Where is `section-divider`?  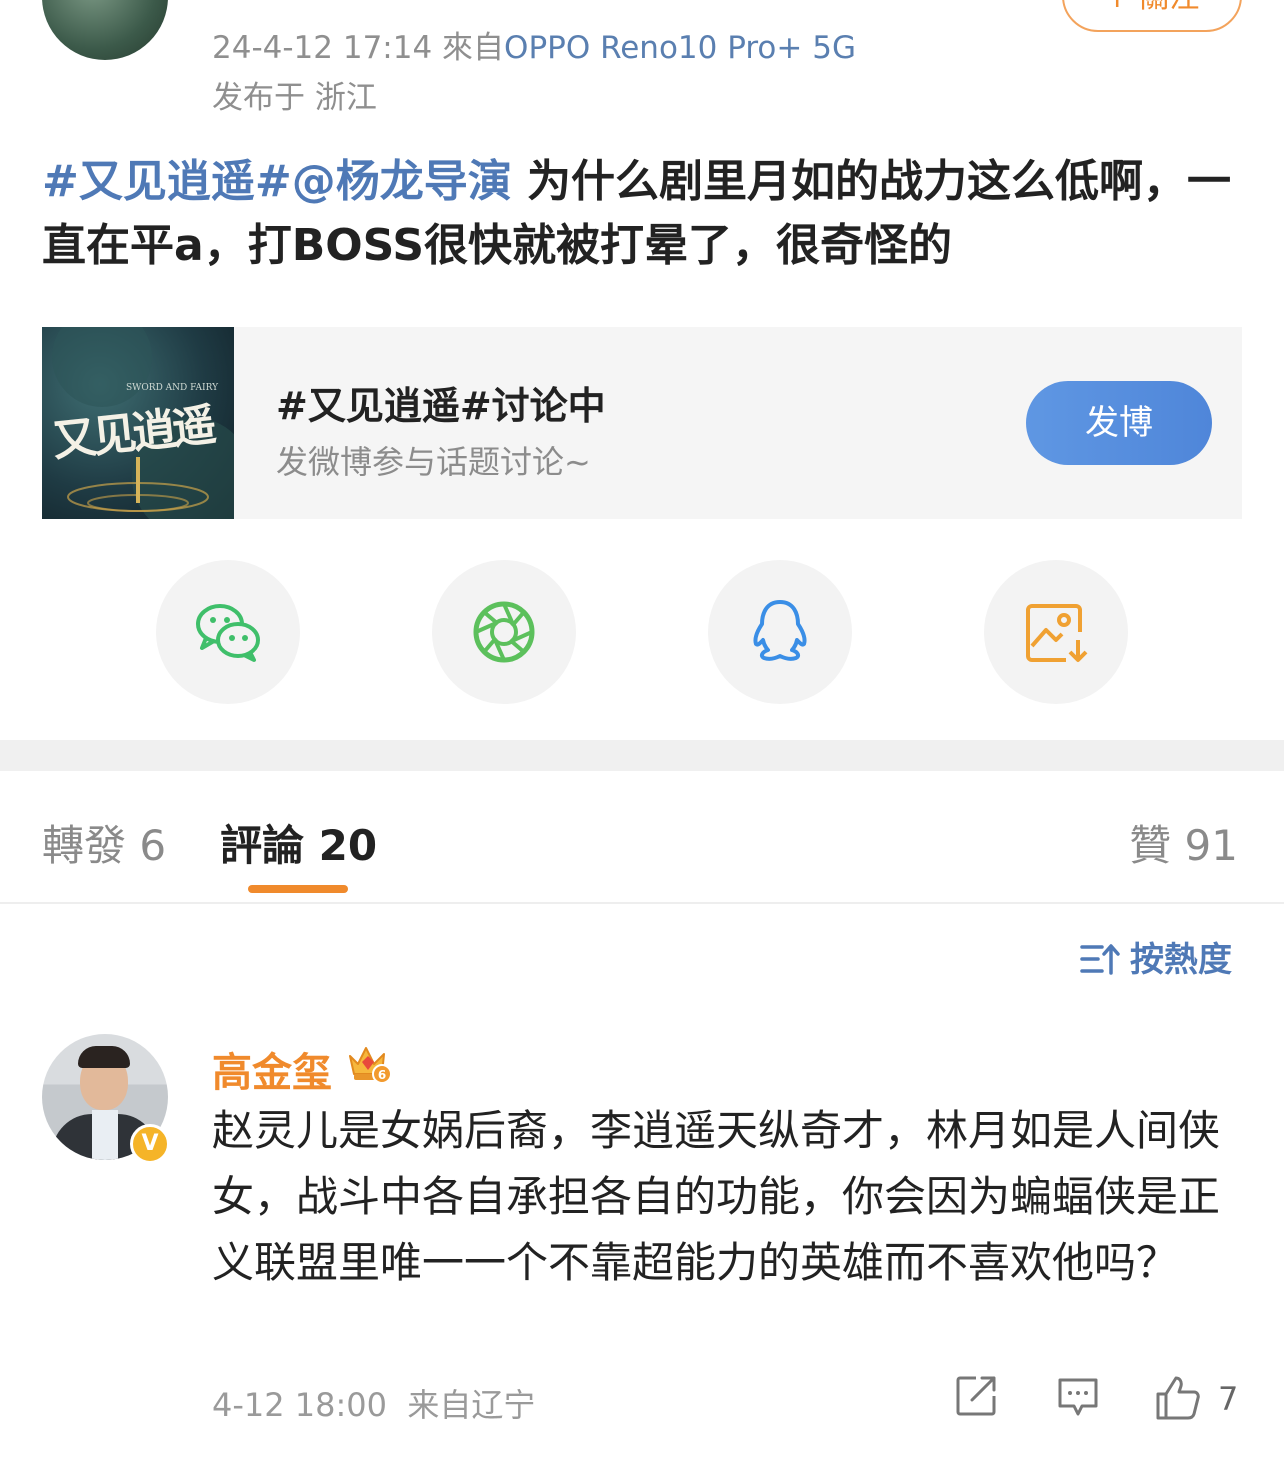
section-divider is located at coordinates (642, 755).